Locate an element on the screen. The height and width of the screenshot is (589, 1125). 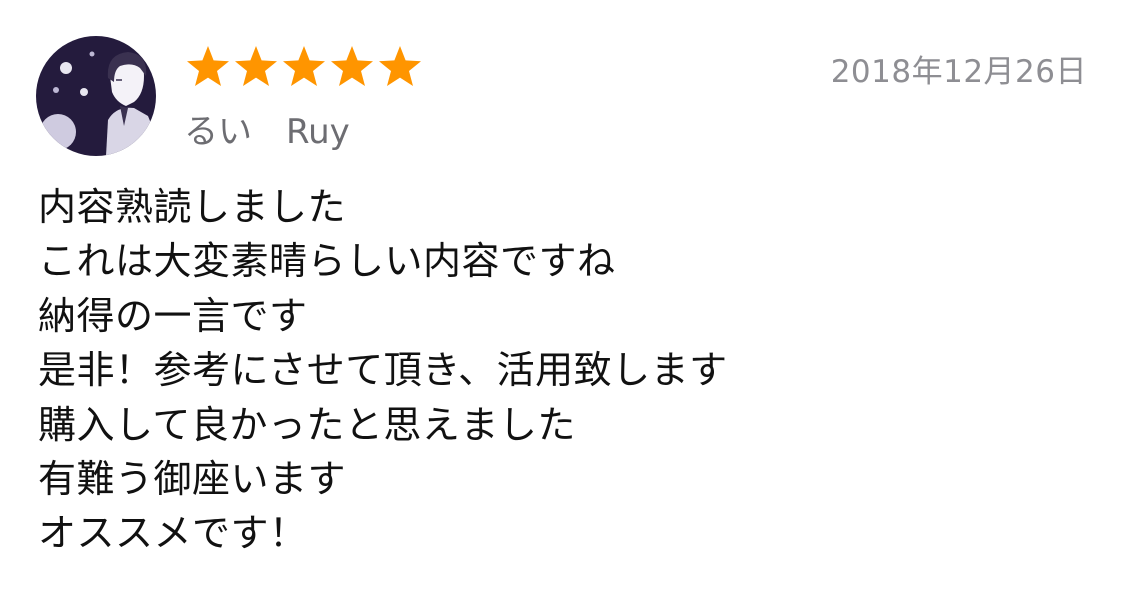
review-text-line: 是非！参考にさせて頂き、活用致します is located at coordinates (383, 370).